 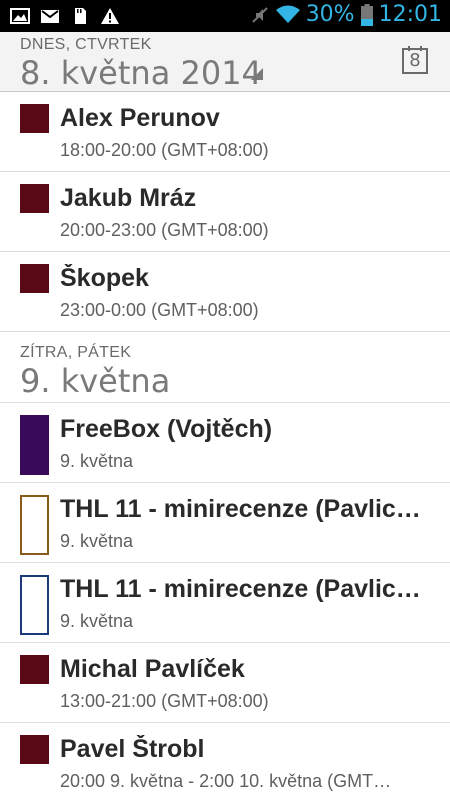 What do you see at coordinates (330, 14) in the screenshot?
I see `battery-percent: 30%` at bounding box center [330, 14].